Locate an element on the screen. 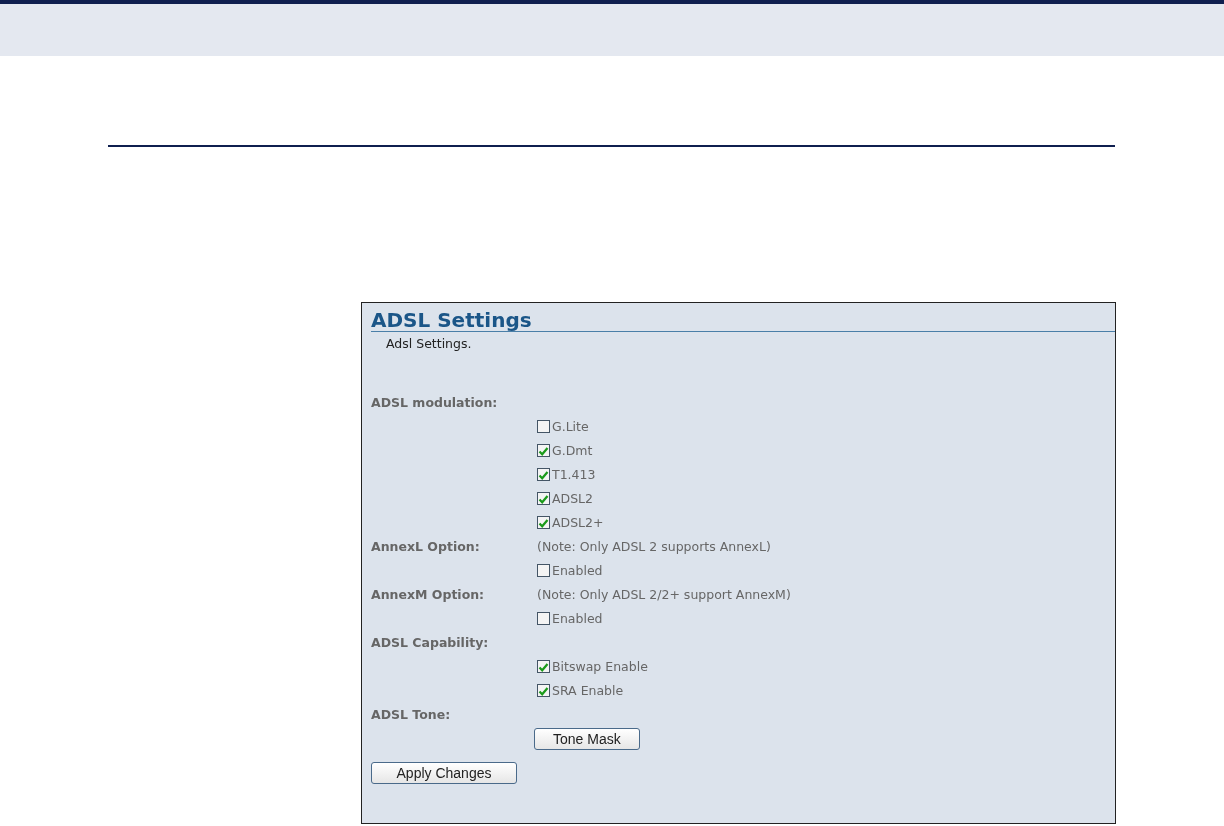 The height and width of the screenshot is (826, 1224). tone-mask-button: Tone Mask is located at coordinates (587, 739).